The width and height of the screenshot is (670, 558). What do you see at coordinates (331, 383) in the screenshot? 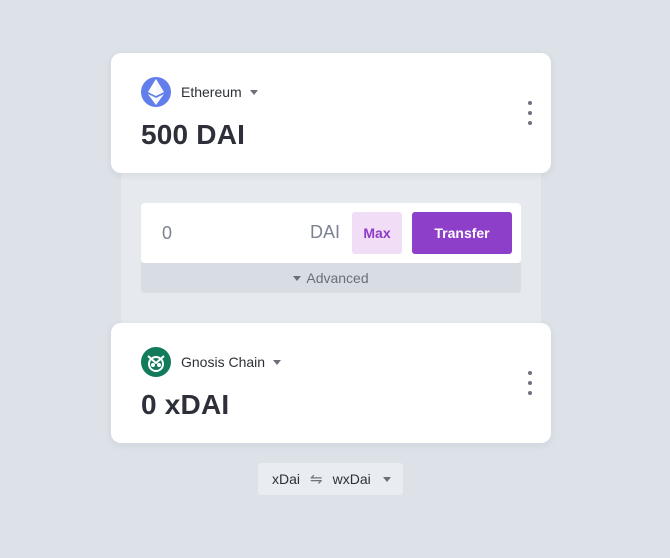
I see `destination-chain-card: Gnosis Chain 0 xDAI` at bounding box center [331, 383].